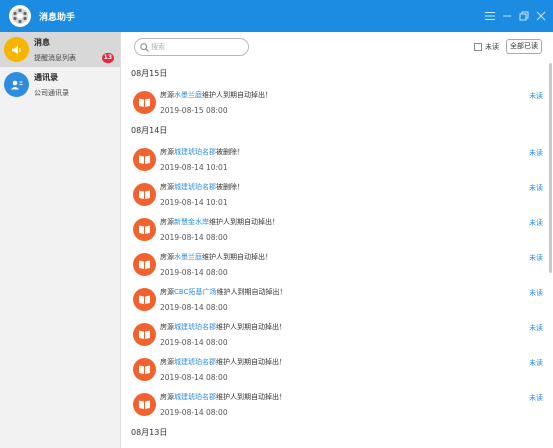 This screenshot has height=448, width=553. What do you see at coordinates (524, 46) in the screenshot?
I see `mark-all-read-button: 全部已读` at bounding box center [524, 46].